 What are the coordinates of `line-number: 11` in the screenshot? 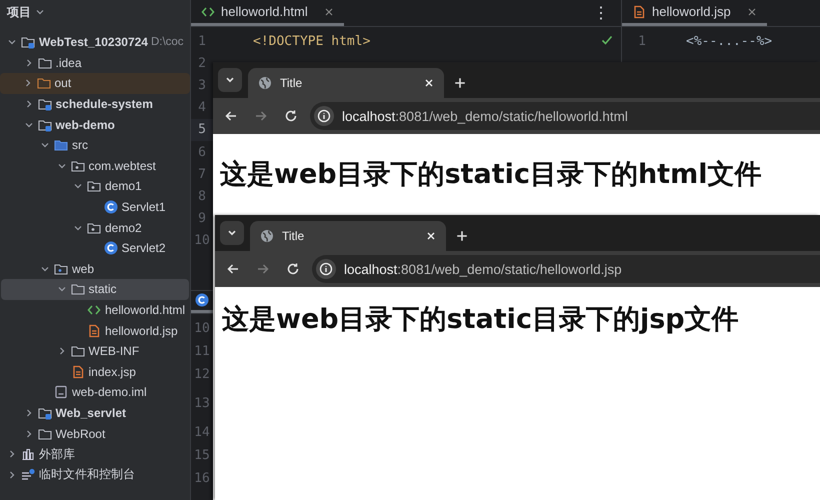 It's located at (202, 351).